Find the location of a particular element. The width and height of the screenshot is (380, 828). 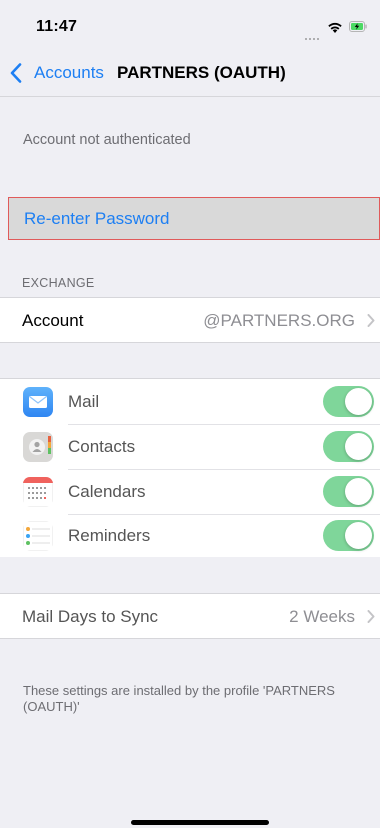

mail-days-row: Mail Days to Sync 2 Weeks is located at coordinates (190, 616).